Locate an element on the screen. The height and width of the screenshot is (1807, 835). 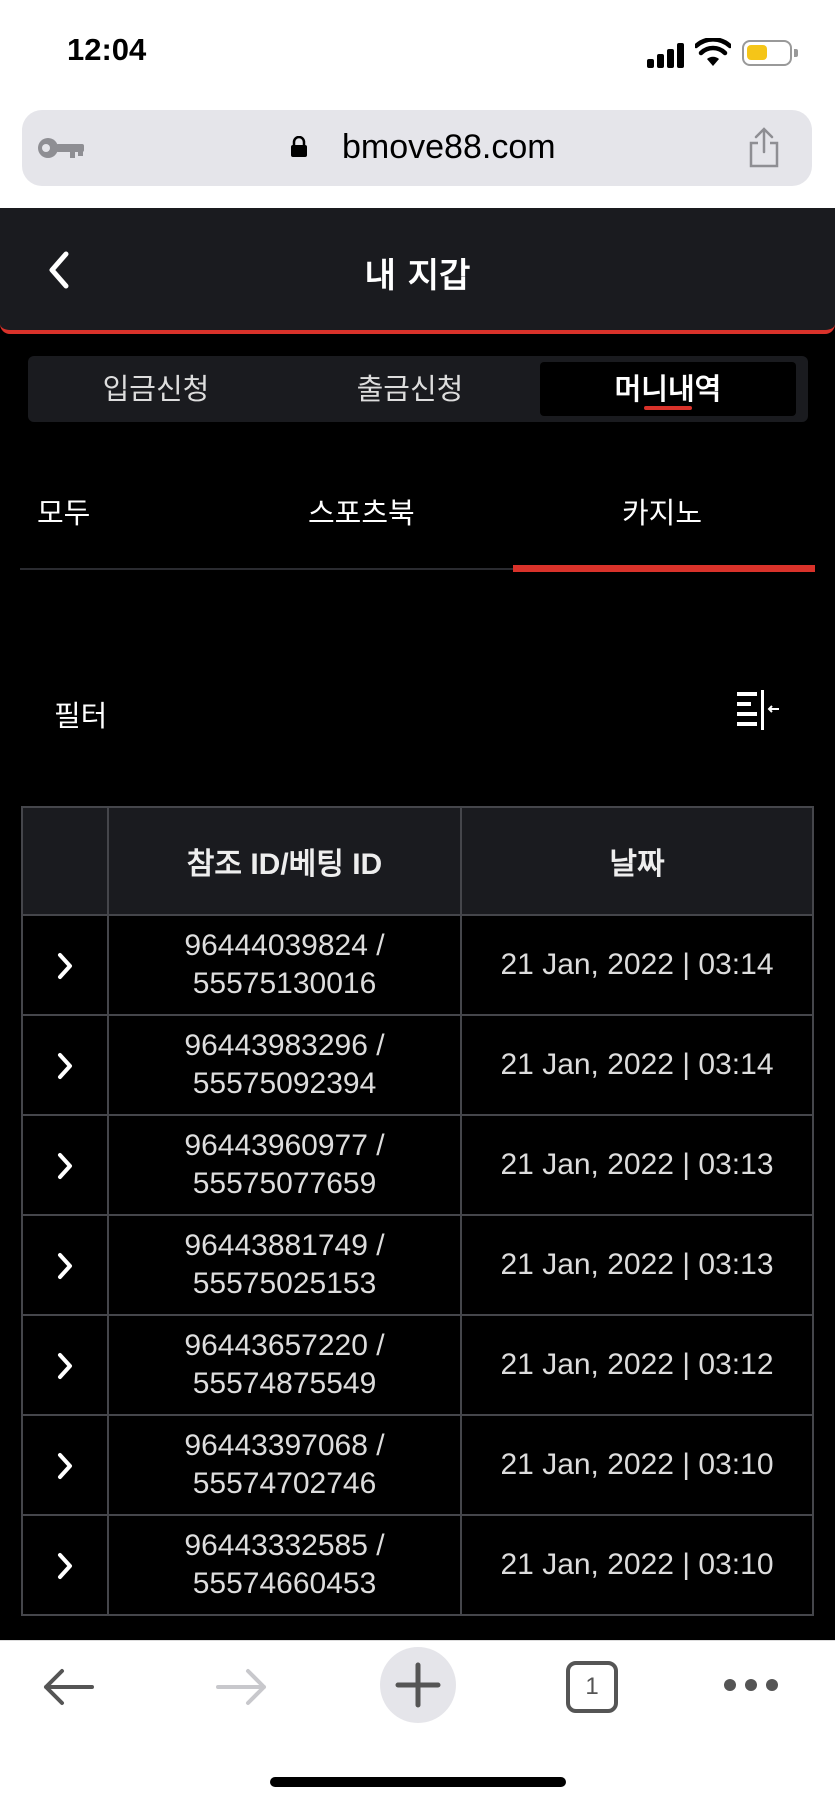
ref-id: 96444039824 / is located at coordinates (284, 945).